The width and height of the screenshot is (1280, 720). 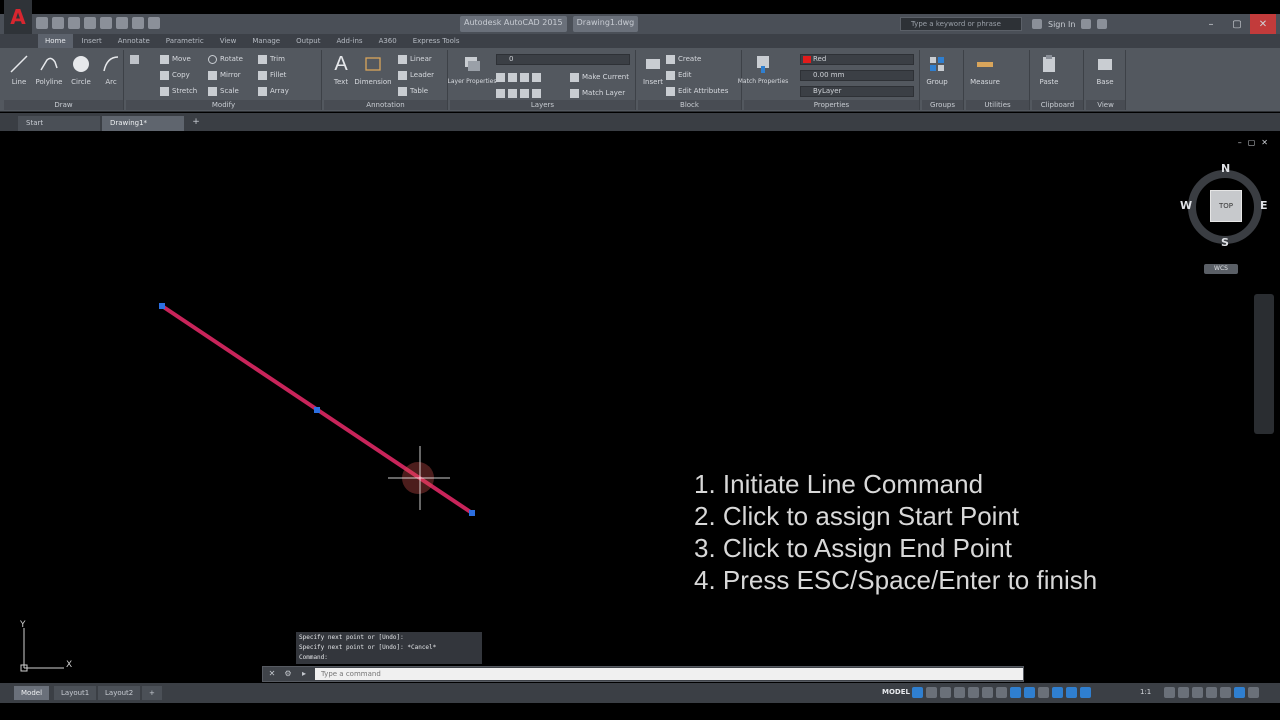 What do you see at coordinates (524, 93) in the screenshot?
I see `layer-merge-icon` at bounding box center [524, 93].